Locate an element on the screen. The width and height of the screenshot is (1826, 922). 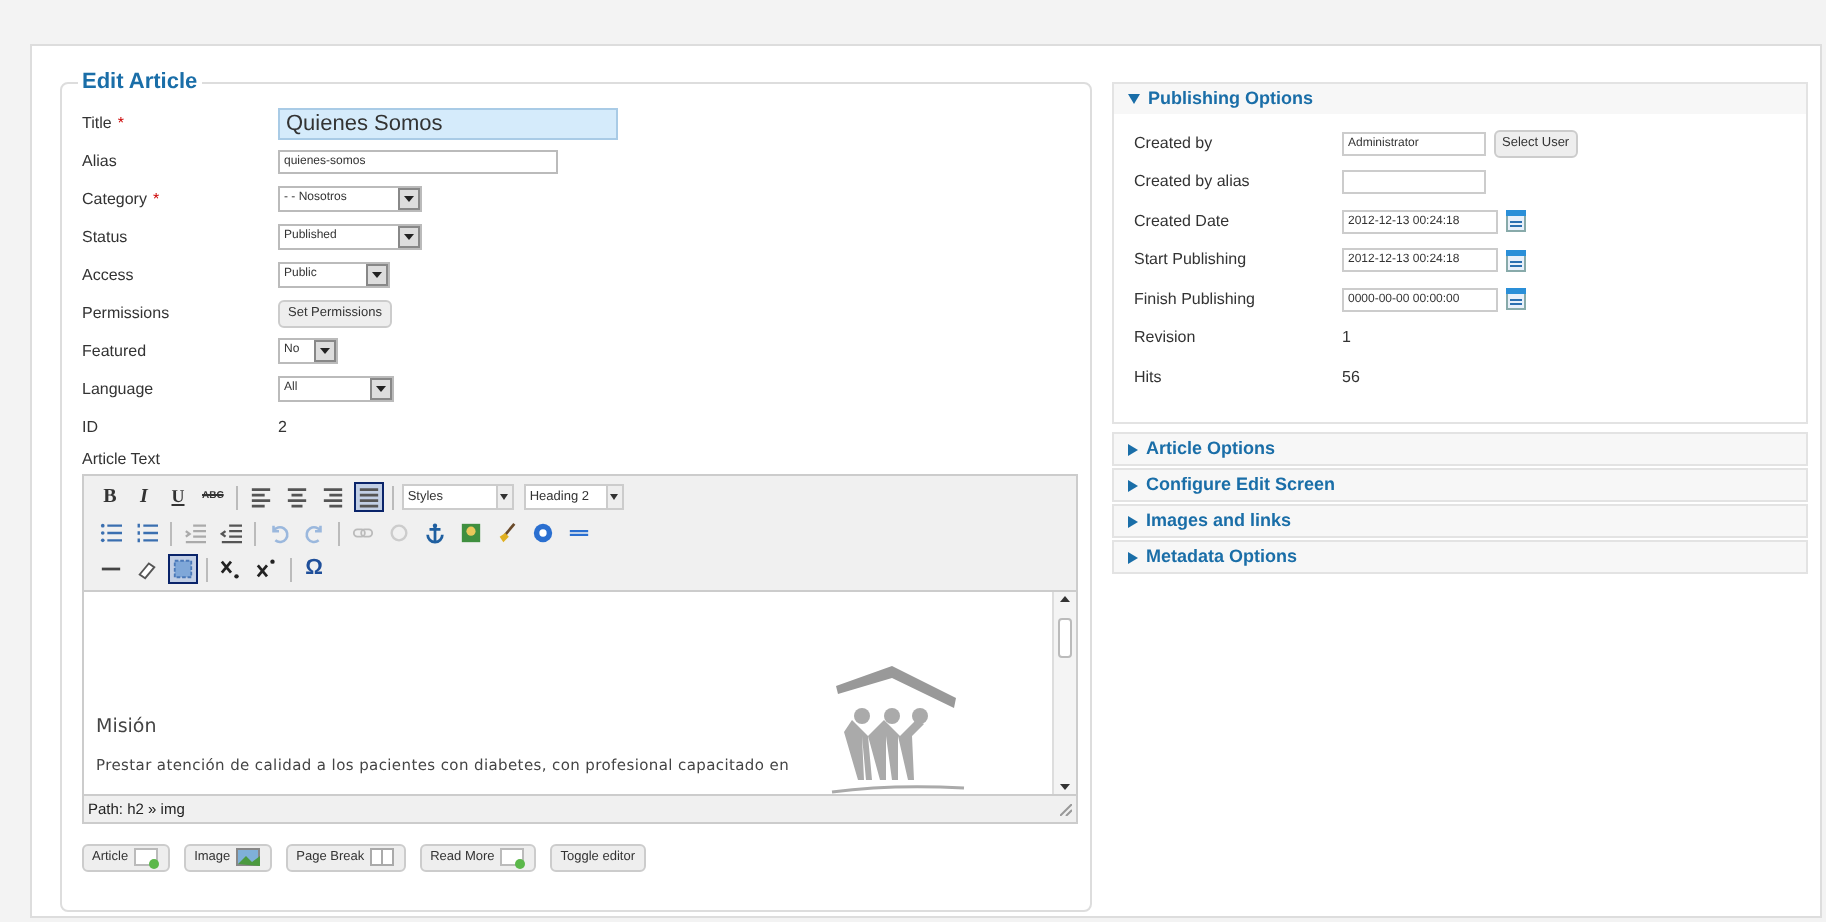
field-label: Finish Publishing is located at coordinates (1195, 299).